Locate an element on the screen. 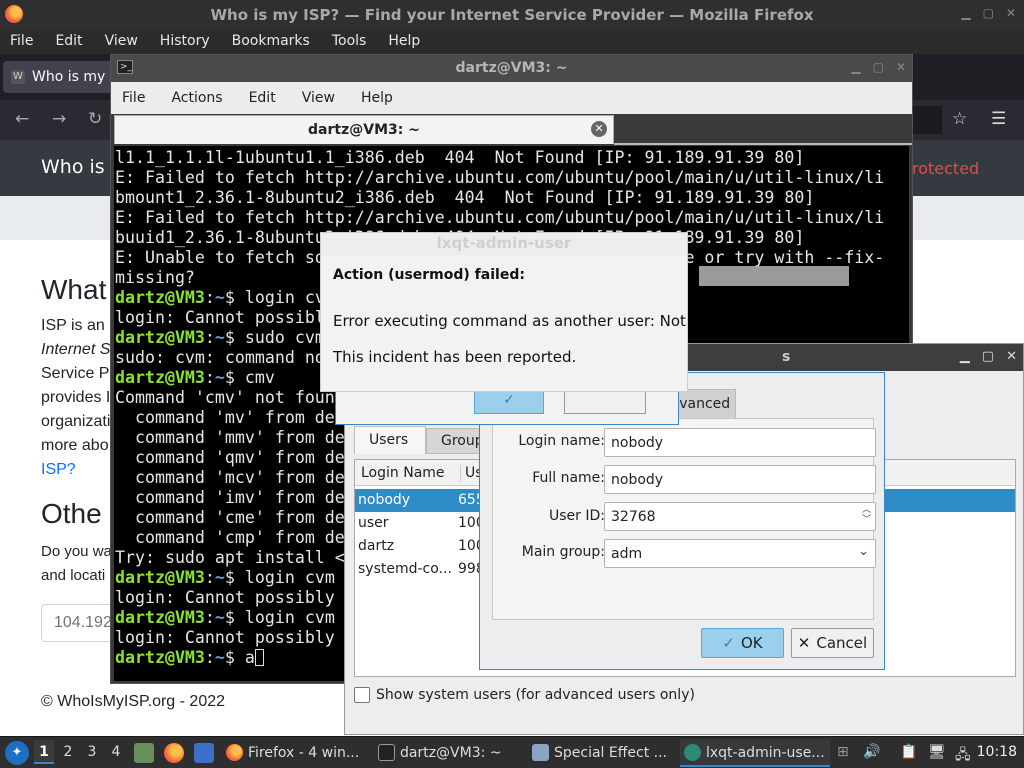 The width and height of the screenshot is (1024, 768). ip-address-input: 104.192 is located at coordinates (81, 623).